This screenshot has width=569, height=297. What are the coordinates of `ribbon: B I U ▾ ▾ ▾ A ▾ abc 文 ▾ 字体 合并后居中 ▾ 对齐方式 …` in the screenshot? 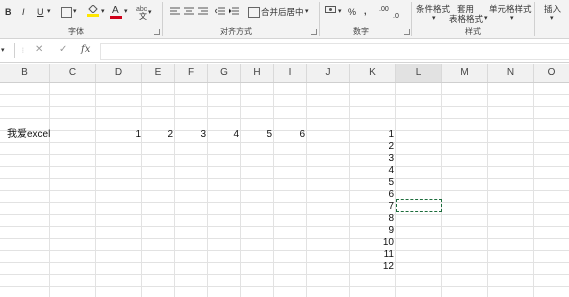 It's located at (284, 19).